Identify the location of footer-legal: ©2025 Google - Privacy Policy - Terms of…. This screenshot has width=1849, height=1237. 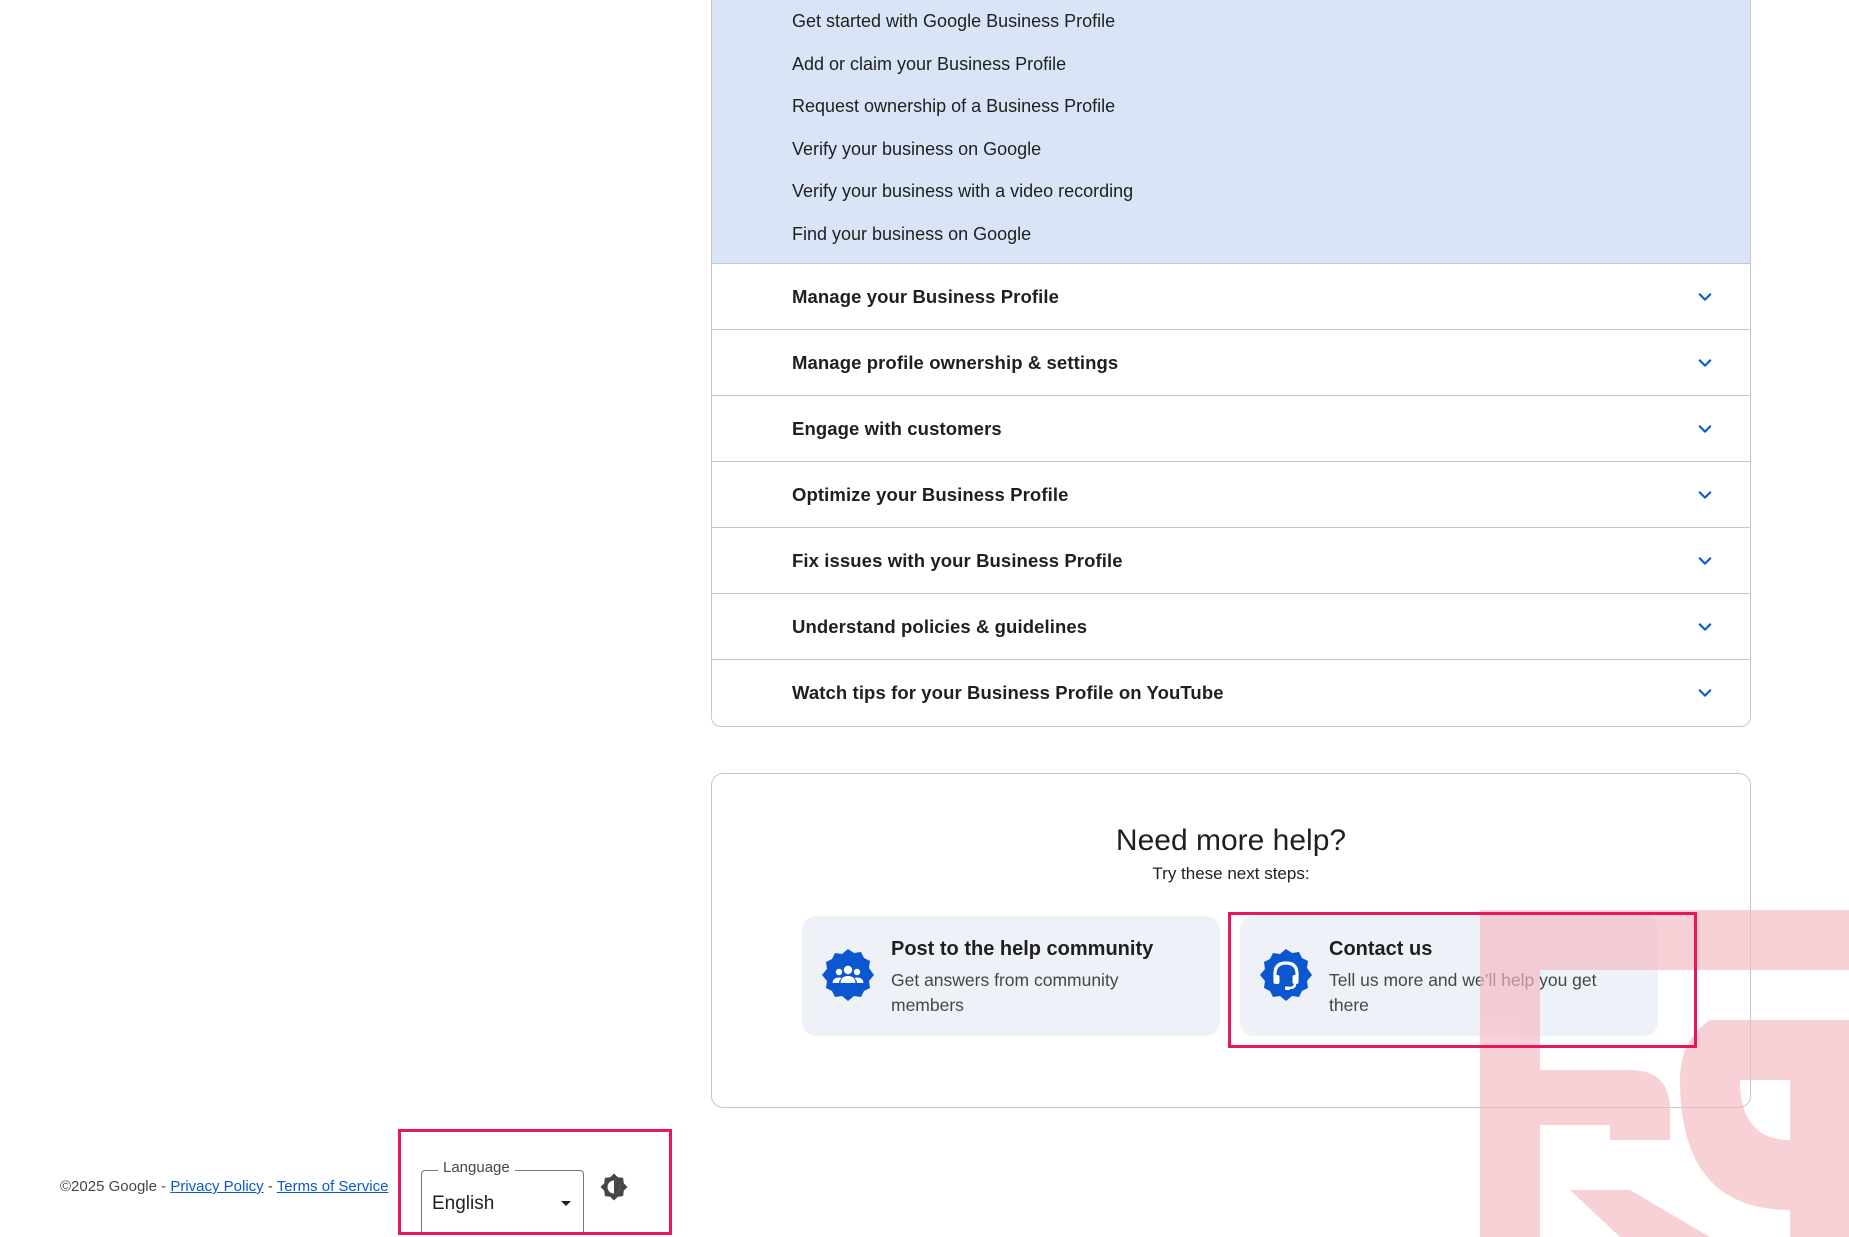
(224, 1186).